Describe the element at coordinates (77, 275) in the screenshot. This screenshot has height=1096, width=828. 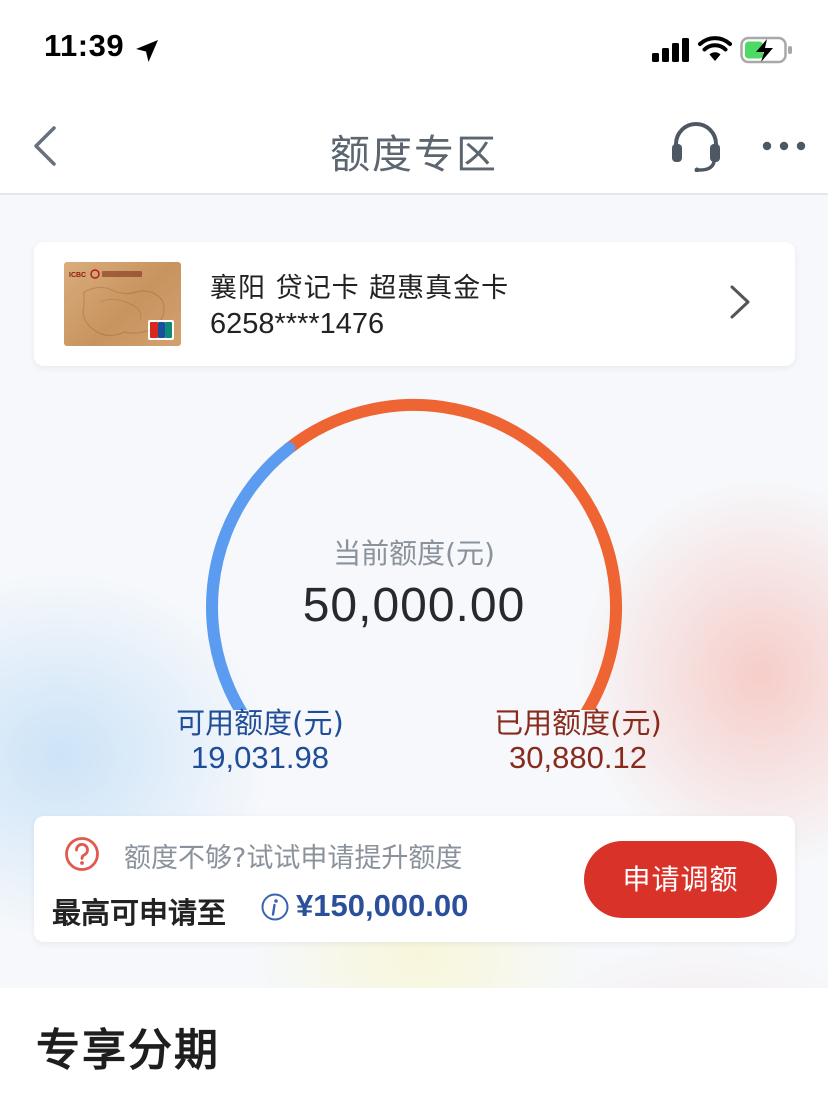
I see `svg-text: ICBC` at that location.